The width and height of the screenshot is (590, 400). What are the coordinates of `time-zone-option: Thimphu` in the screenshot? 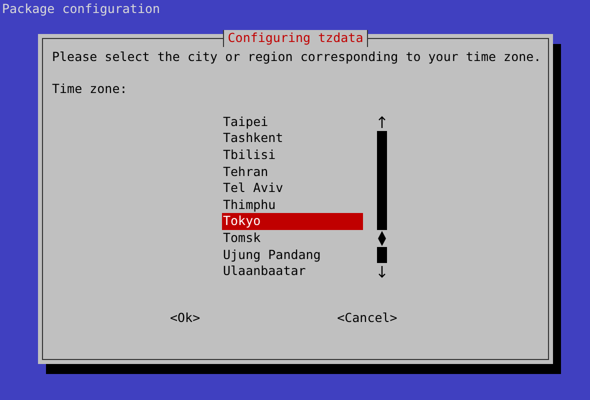 It's located at (292, 205).